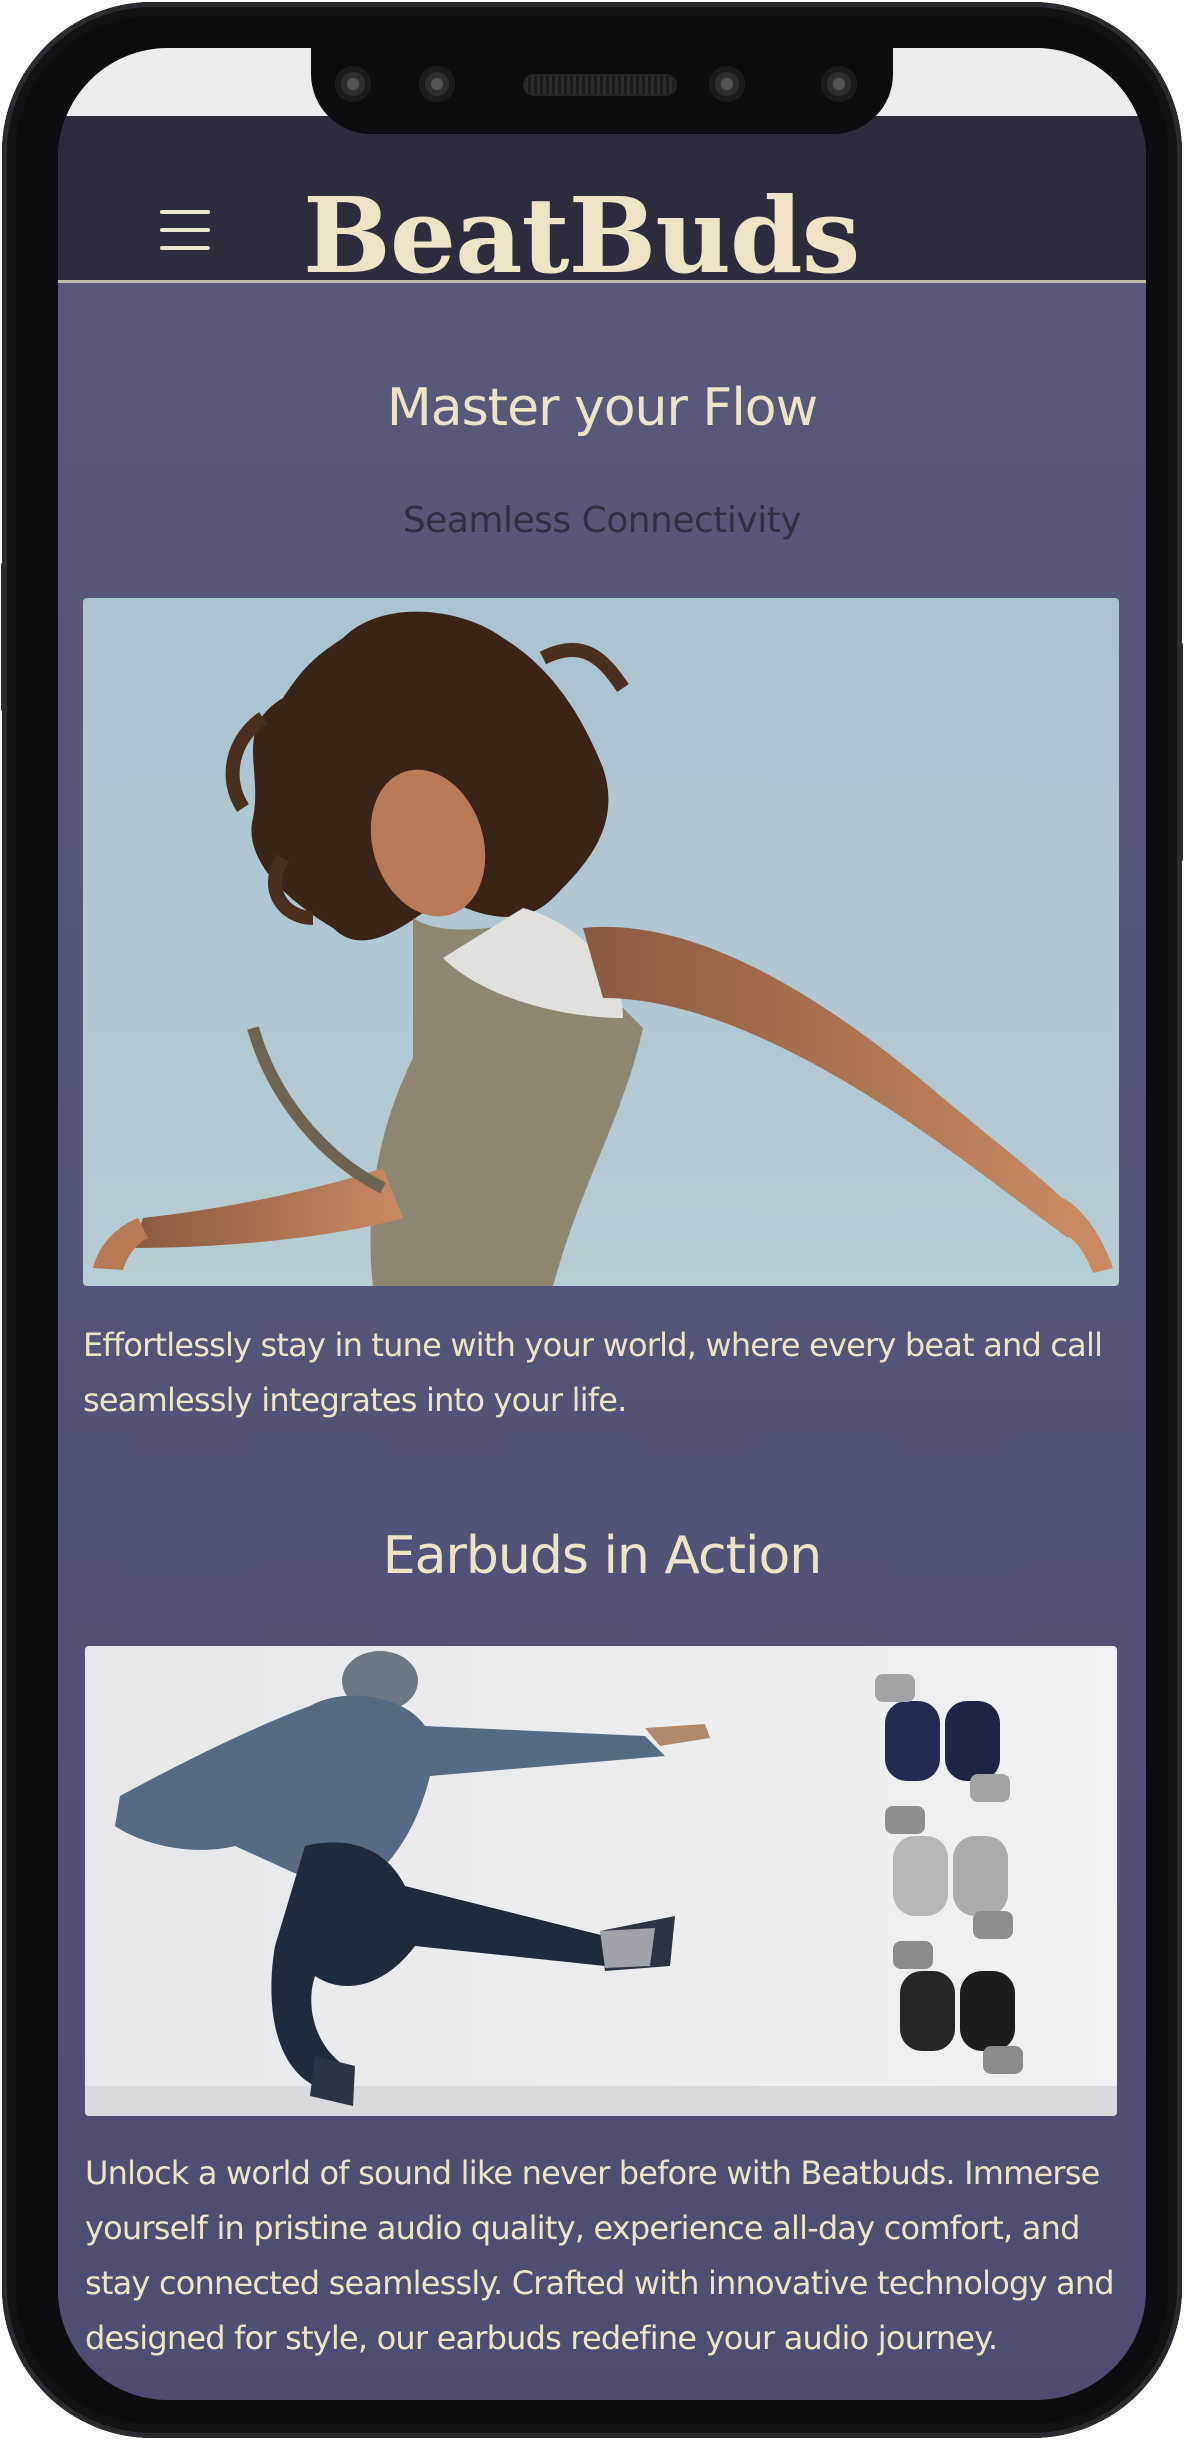 The height and width of the screenshot is (2442, 1188). I want to click on earpiece-speaker, so click(600, 85).